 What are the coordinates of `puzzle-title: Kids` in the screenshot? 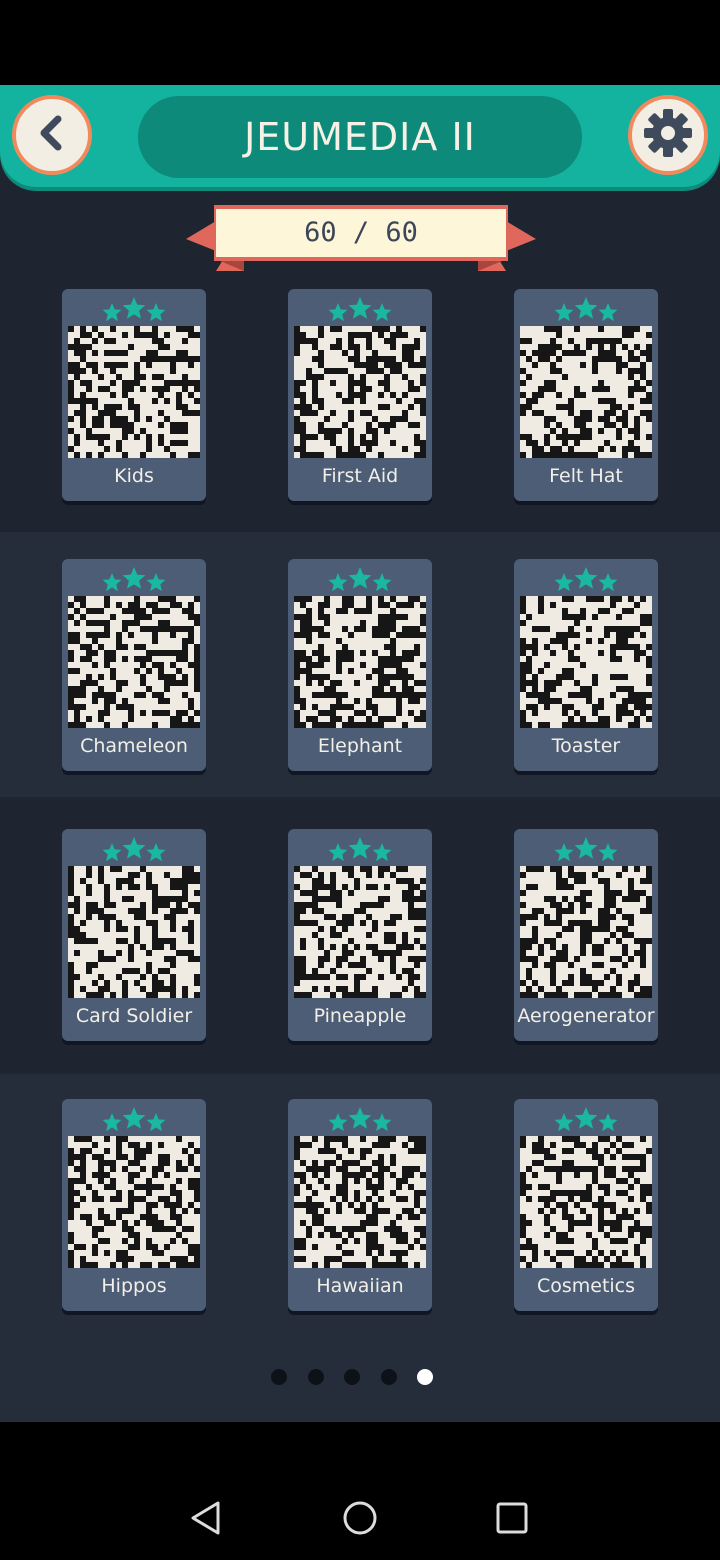 It's located at (134, 476).